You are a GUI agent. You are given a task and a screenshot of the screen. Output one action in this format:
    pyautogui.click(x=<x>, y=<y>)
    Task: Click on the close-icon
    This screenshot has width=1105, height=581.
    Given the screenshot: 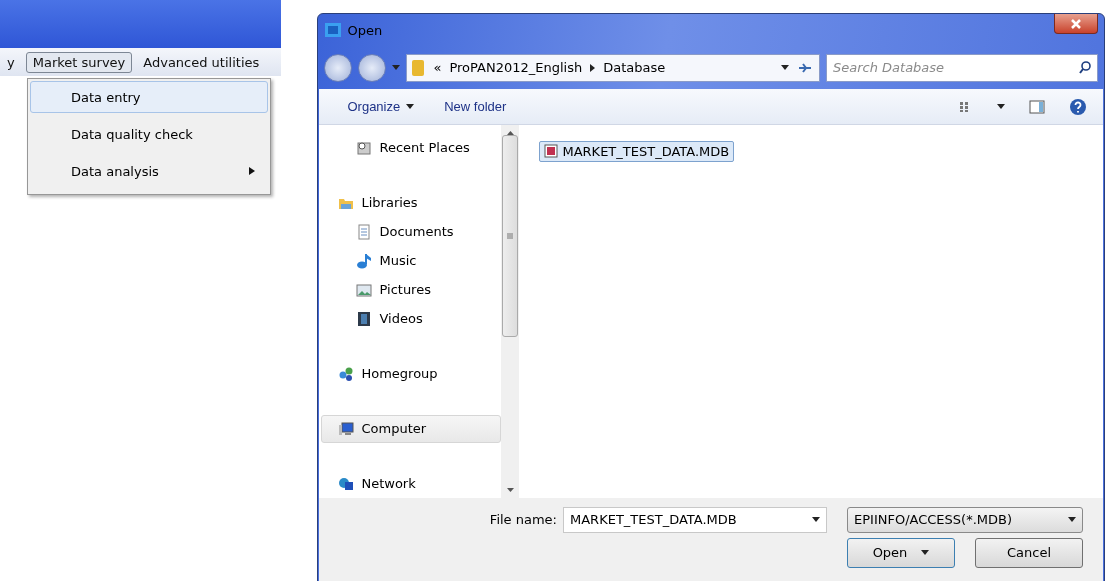 What is the action you would take?
    pyautogui.click(x=1076, y=23)
    